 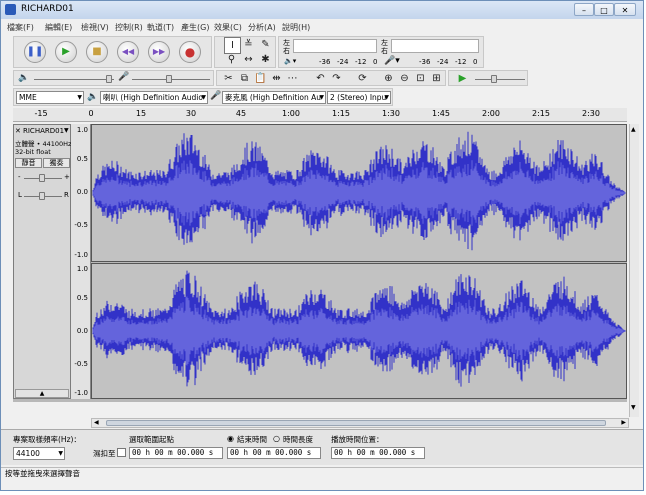 I want to click on edit-toolbar: ✂ ⧉ 📋 ⇹ ⋯ ↶ ↷ ⟳ ⊕ ⊖ ⊡ ⊞, so click(x=331, y=78).